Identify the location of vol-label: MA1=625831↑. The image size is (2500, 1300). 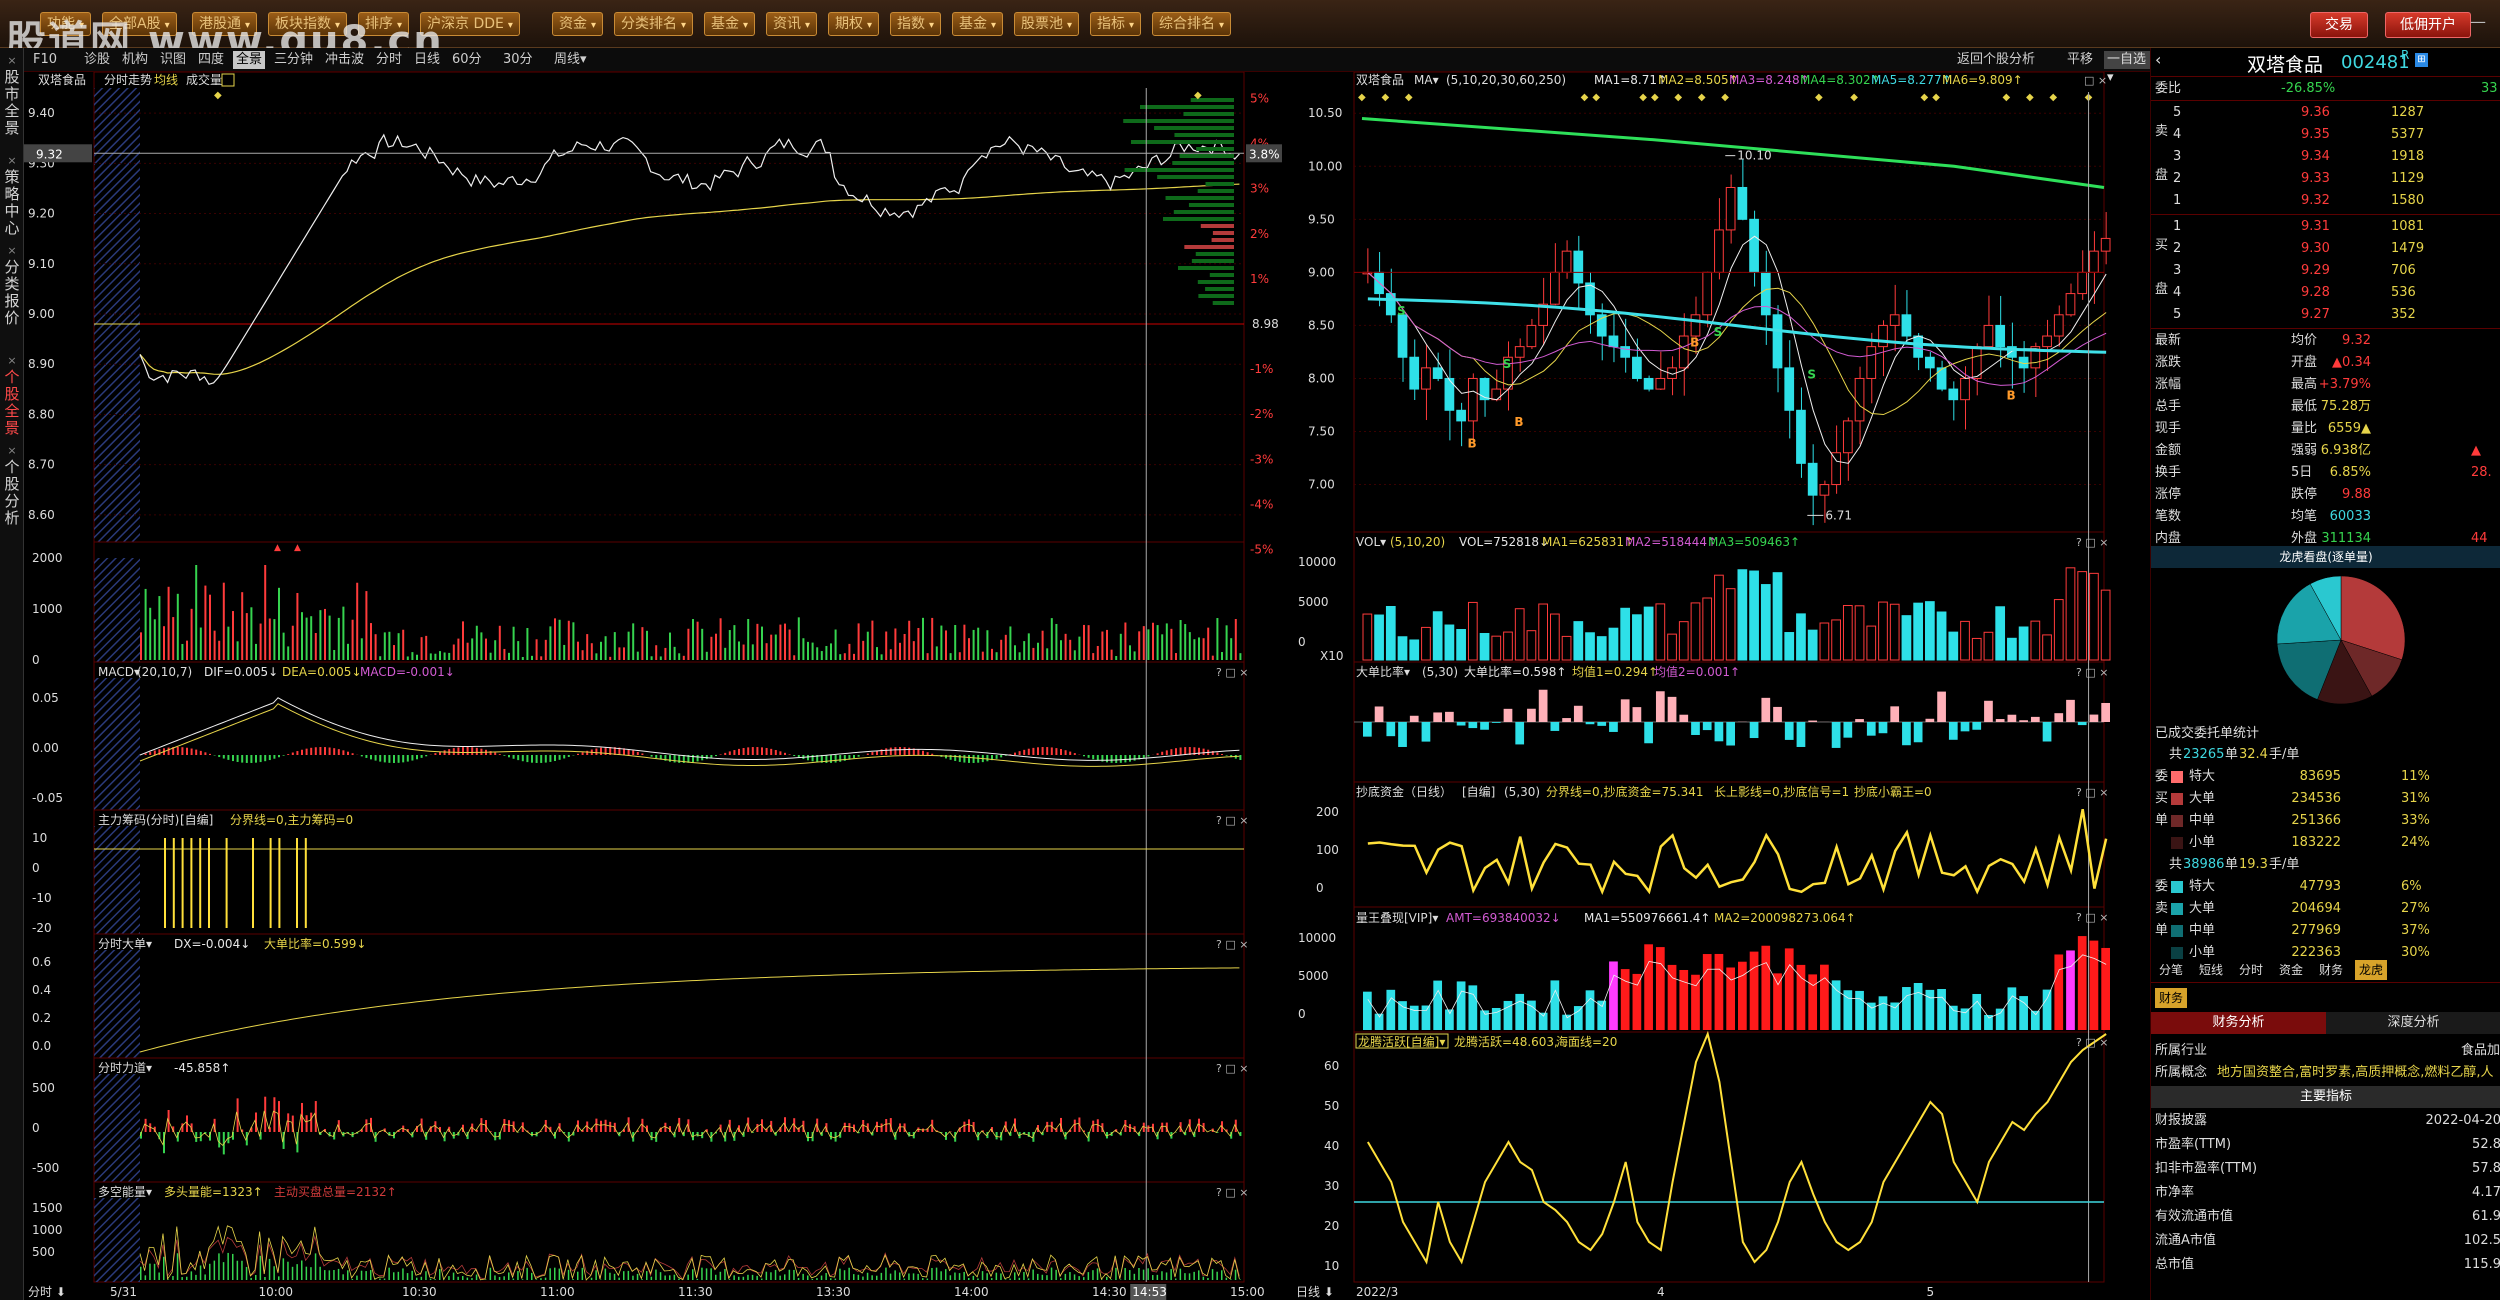
(1588, 542).